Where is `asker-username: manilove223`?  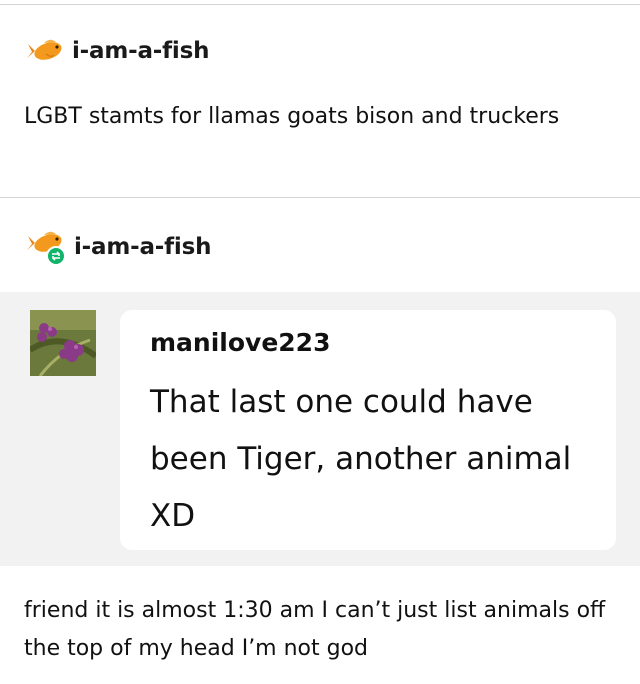 asker-username: manilove223 is located at coordinates (240, 342).